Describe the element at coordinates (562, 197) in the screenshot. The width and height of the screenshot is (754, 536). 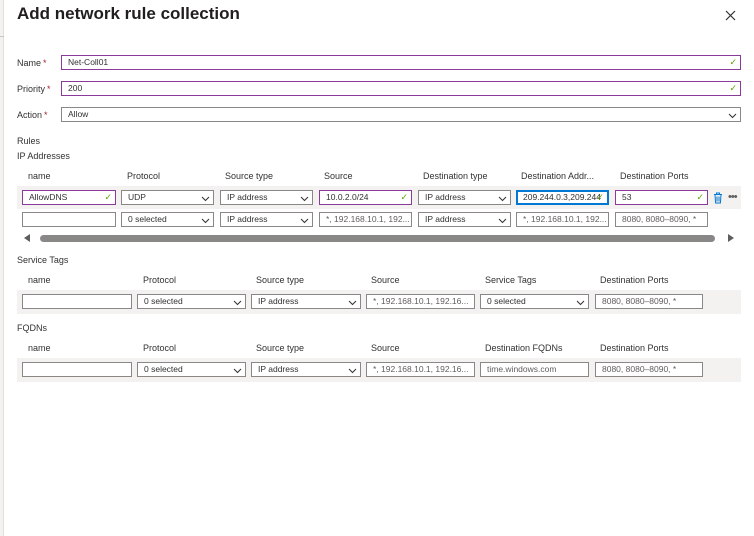
I see `destination-address-input: 209.244.0.3,209.244 ✓` at that location.